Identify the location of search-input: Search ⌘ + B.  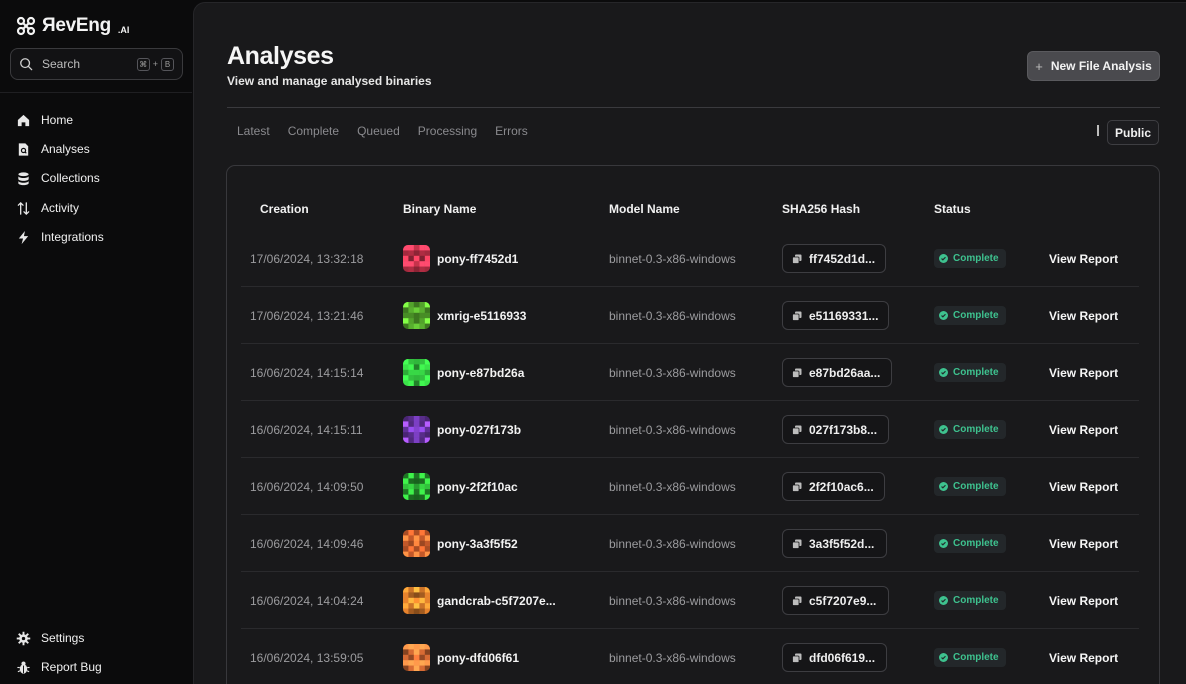
(96, 64).